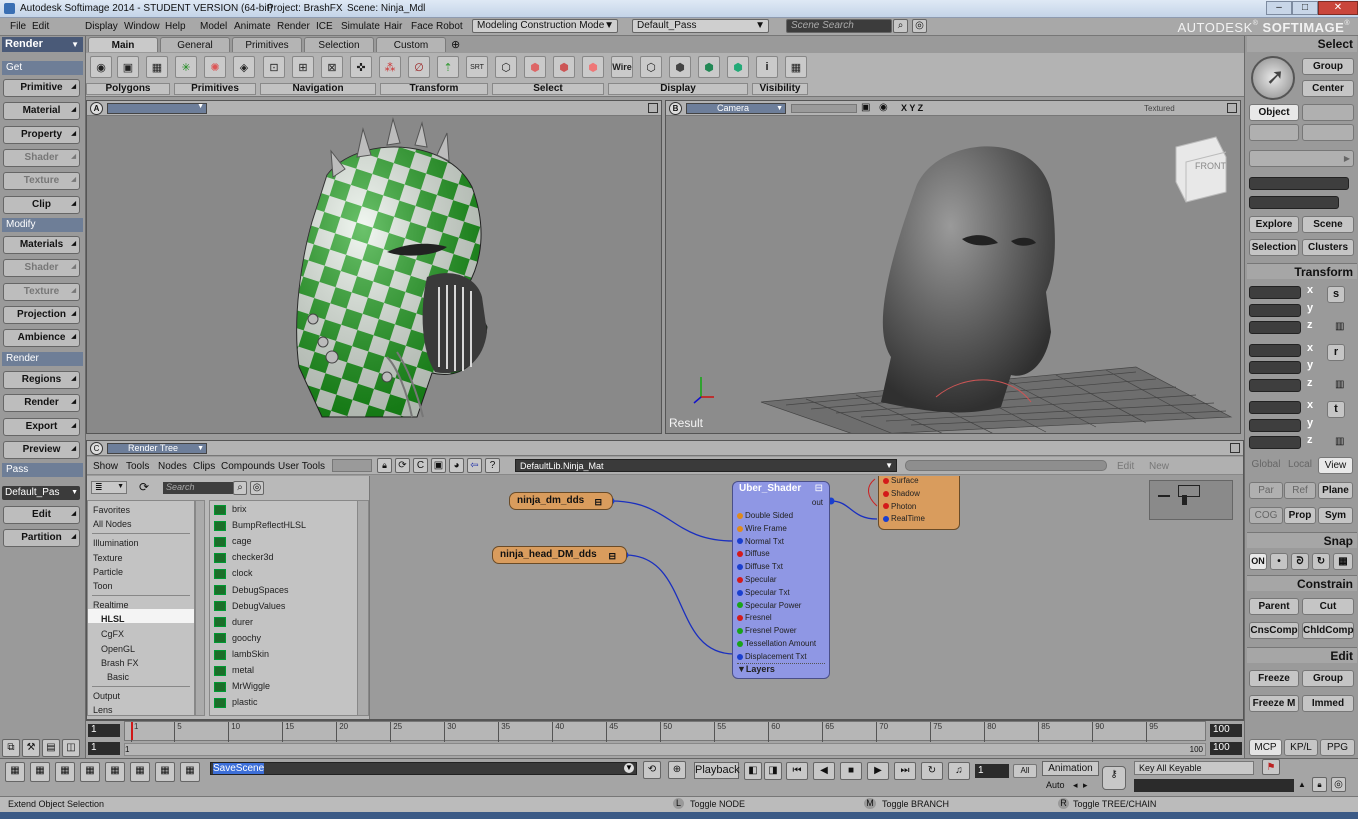 The height and width of the screenshot is (819, 1358). Describe the element at coordinates (819, 488) in the screenshot. I see `collapse-icon: ⊟` at that location.